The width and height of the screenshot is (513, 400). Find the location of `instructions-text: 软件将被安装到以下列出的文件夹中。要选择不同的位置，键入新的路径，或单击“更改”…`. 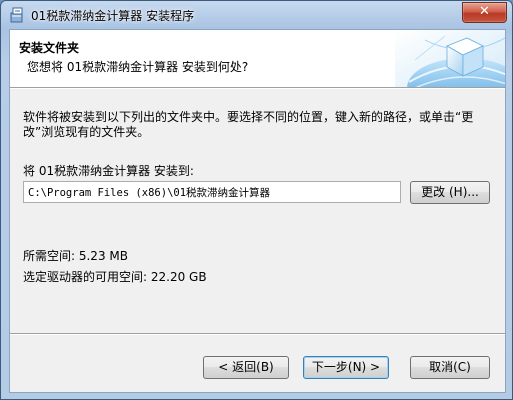

instructions-text: 软件将被安装到以下列出的文件夹中。要选择不同的位置，键入新的路径，或单击“更改”… is located at coordinates (248, 124).